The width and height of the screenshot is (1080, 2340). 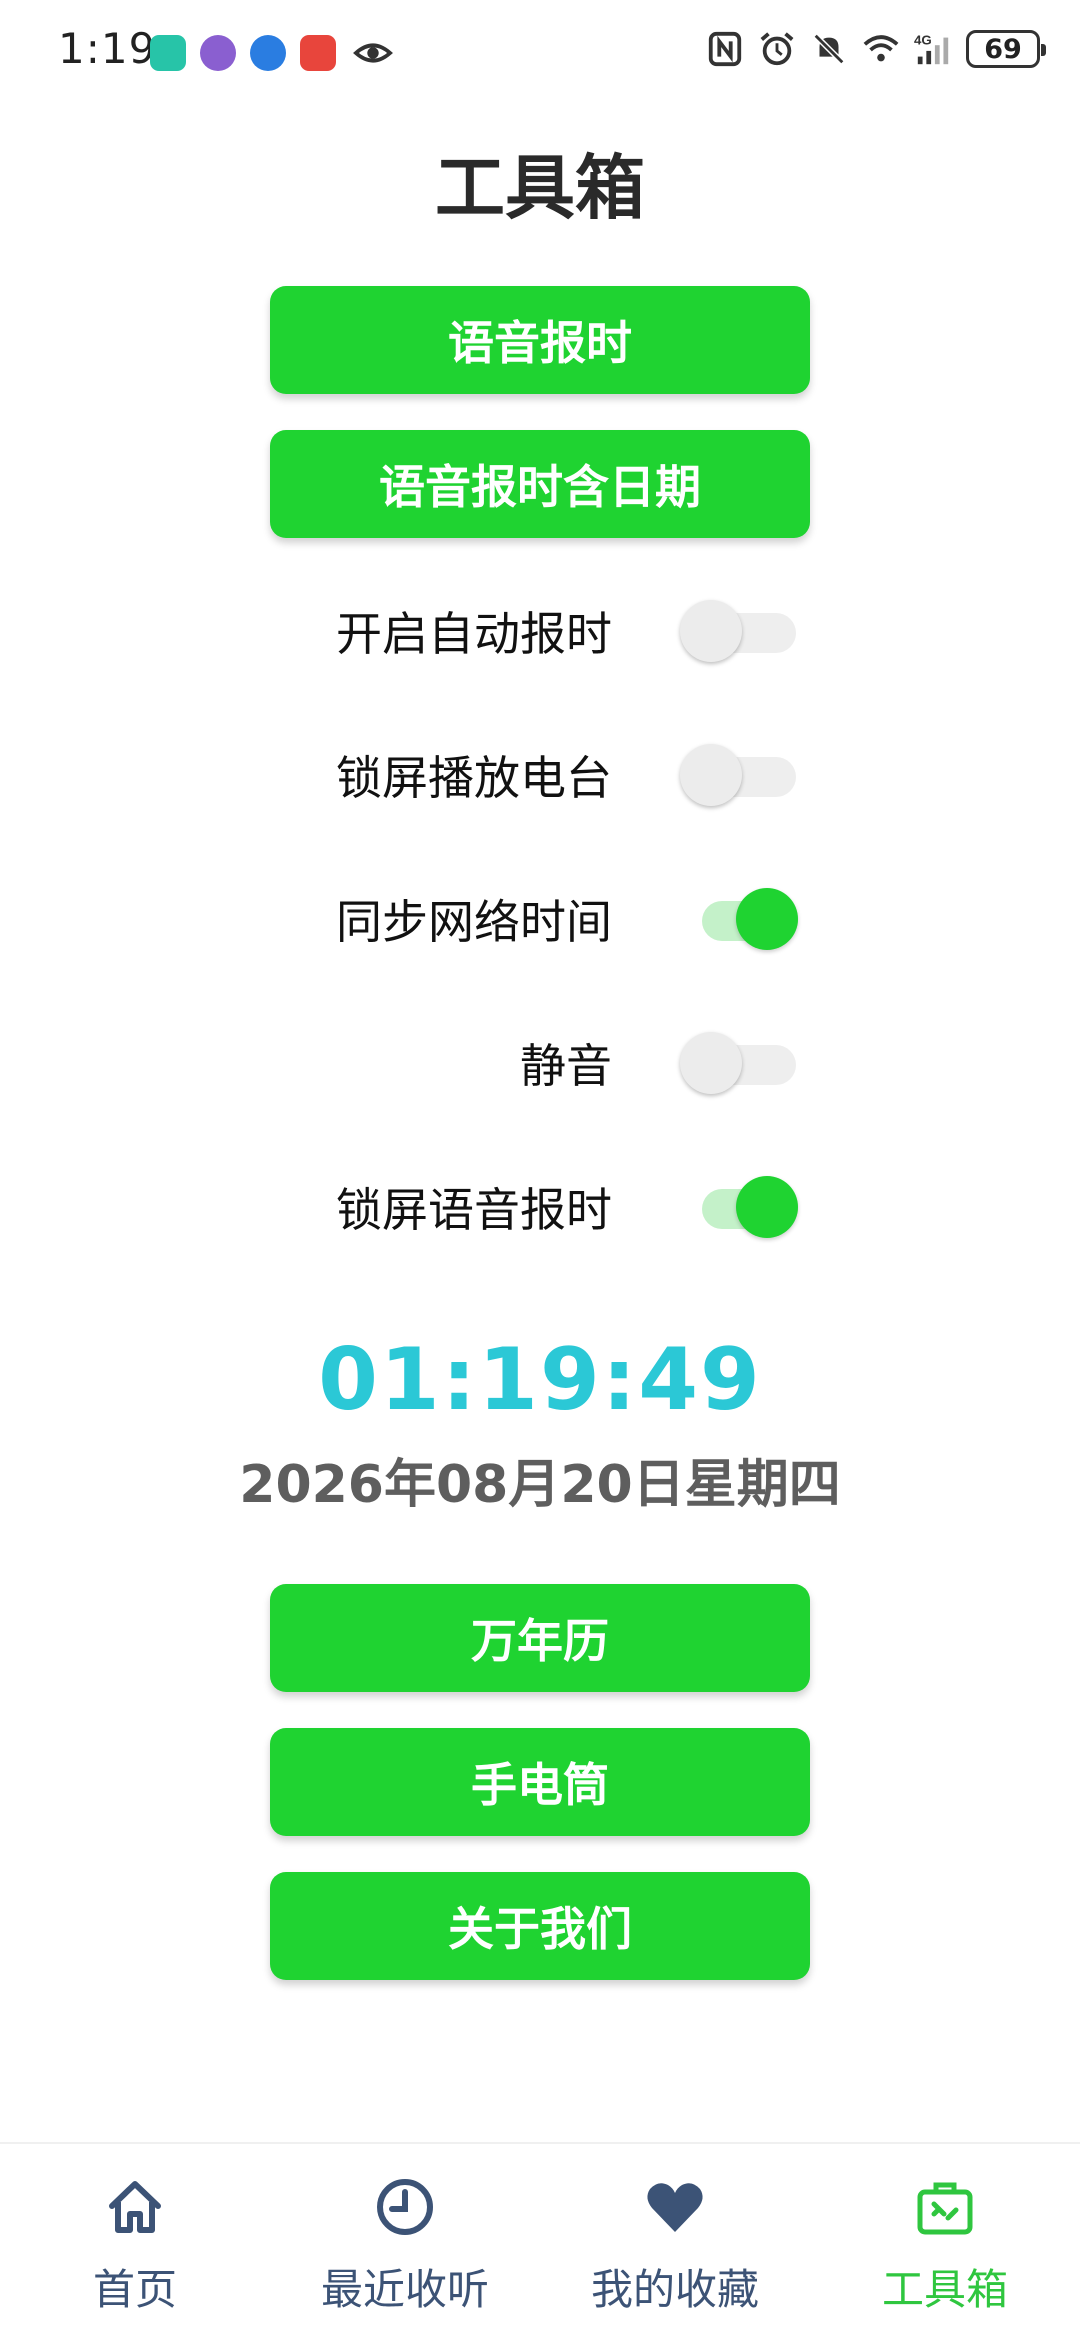 What do you see at coordinates (1006, 49) in the screenshot?
I see `battery-indicator: 69` at bounding box center [1006, 49].